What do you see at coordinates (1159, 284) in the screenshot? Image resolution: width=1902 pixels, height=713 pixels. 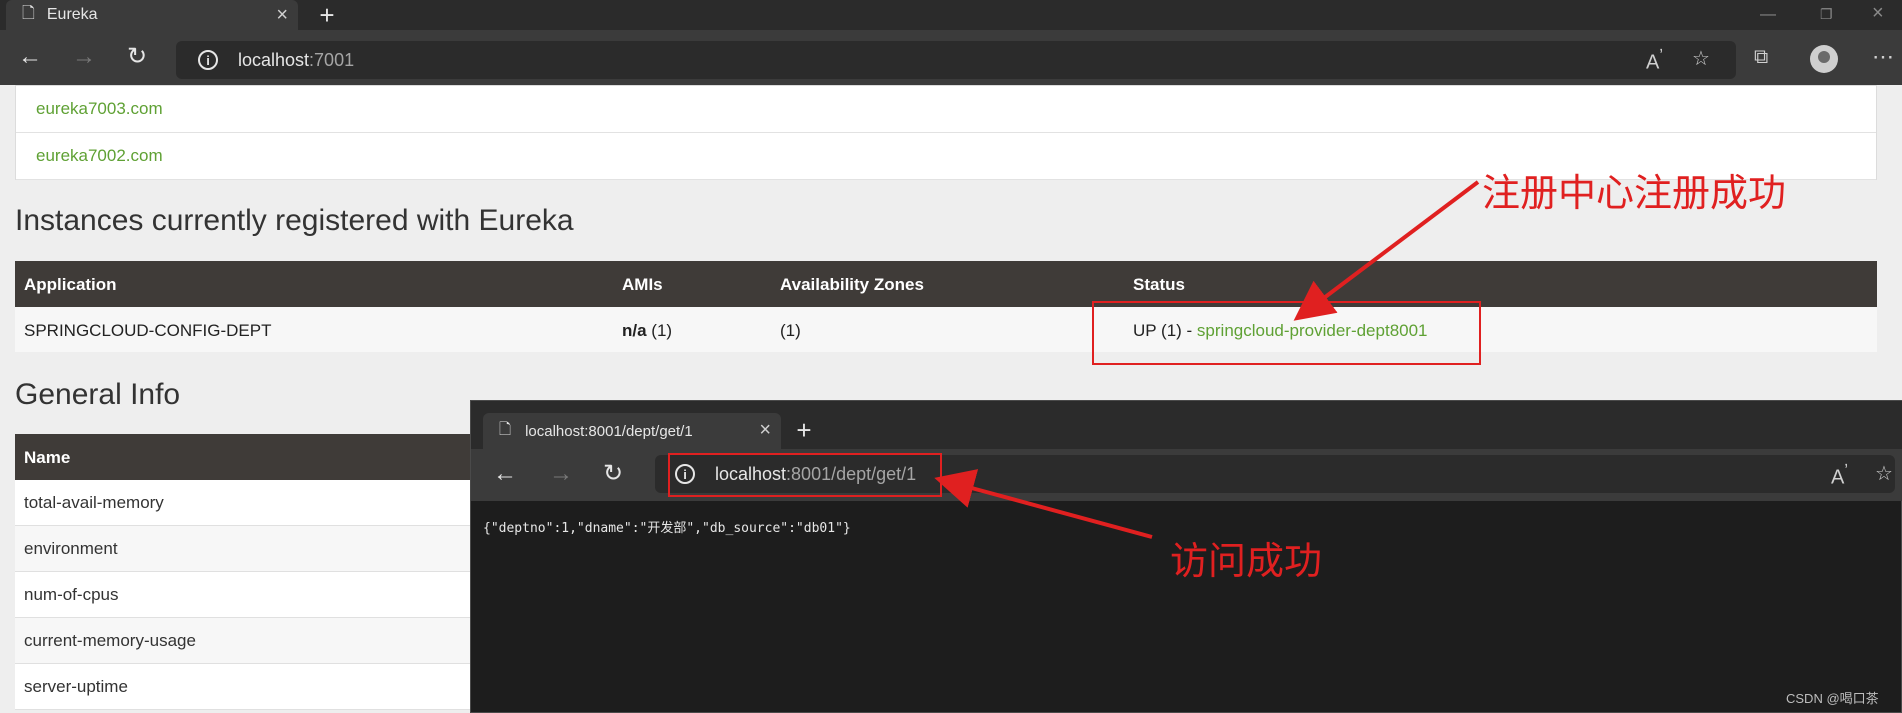 I see `header-status: Status` at bounding box center [1159, 284].